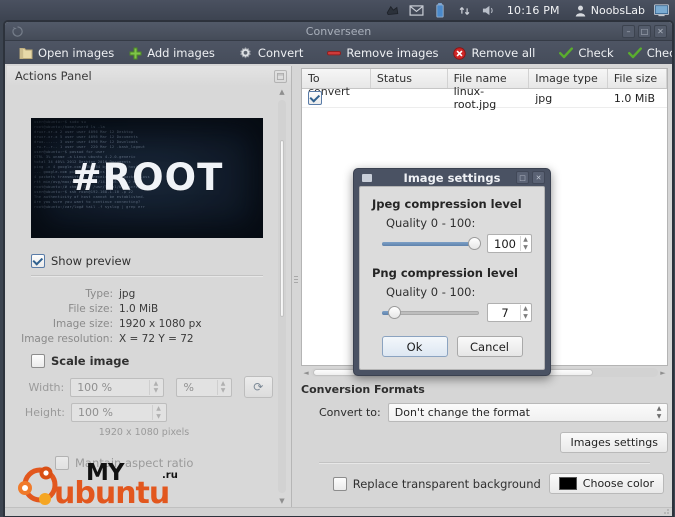 The height and width of the screenshot is (517, 675). I want to click on scale-image-label: Scale image, so click(90, 361).